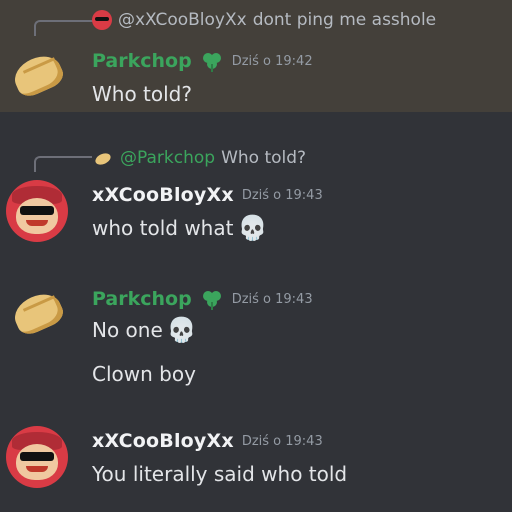  I want to click on reply-preview: @xXCooBloyXx dont ping me asshole, so click(264, 20).